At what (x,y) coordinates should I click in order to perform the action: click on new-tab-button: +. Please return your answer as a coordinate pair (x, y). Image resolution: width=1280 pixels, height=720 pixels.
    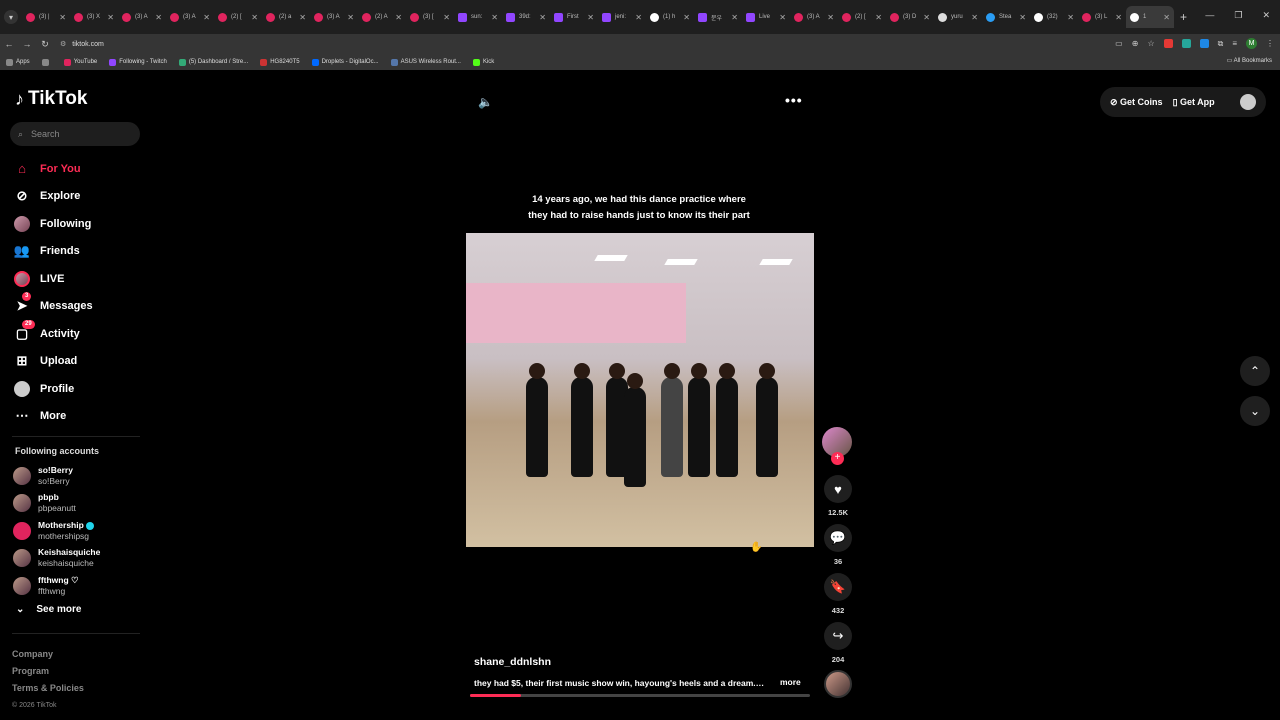
    Looking at the image, I should click on (1183, 17).